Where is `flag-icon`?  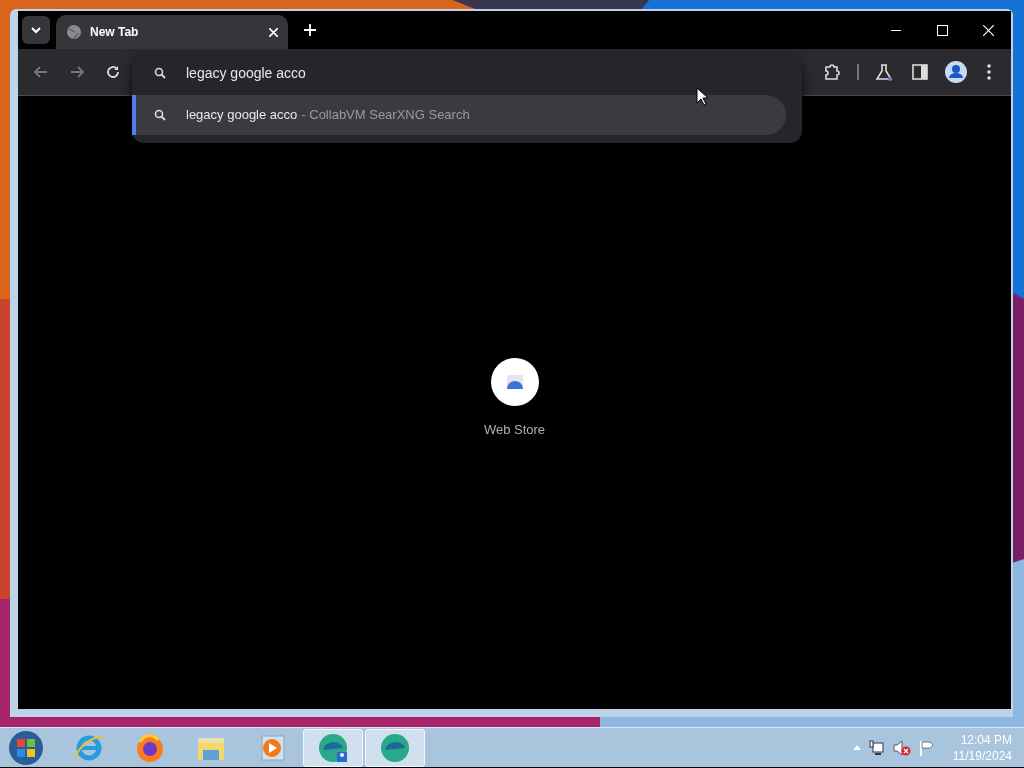
flag-icon is located at coordinates (926, 747).